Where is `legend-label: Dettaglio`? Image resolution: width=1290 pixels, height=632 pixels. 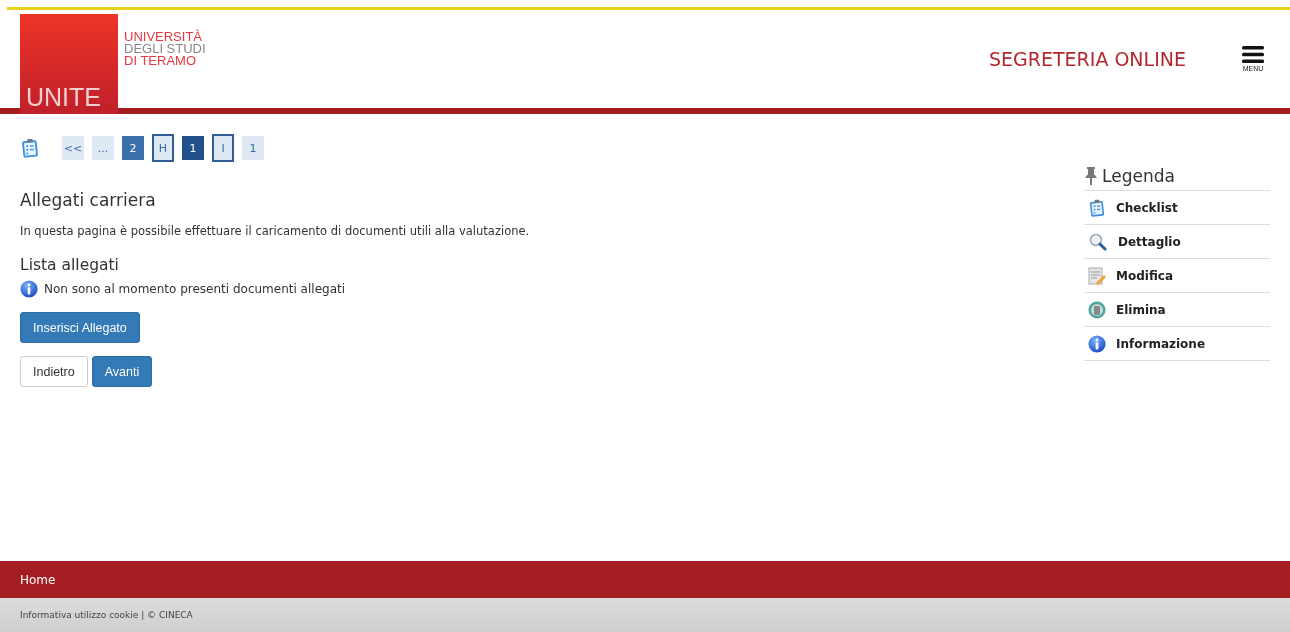
legend-label: Dettaglio is located at coordinates (1149, 241).